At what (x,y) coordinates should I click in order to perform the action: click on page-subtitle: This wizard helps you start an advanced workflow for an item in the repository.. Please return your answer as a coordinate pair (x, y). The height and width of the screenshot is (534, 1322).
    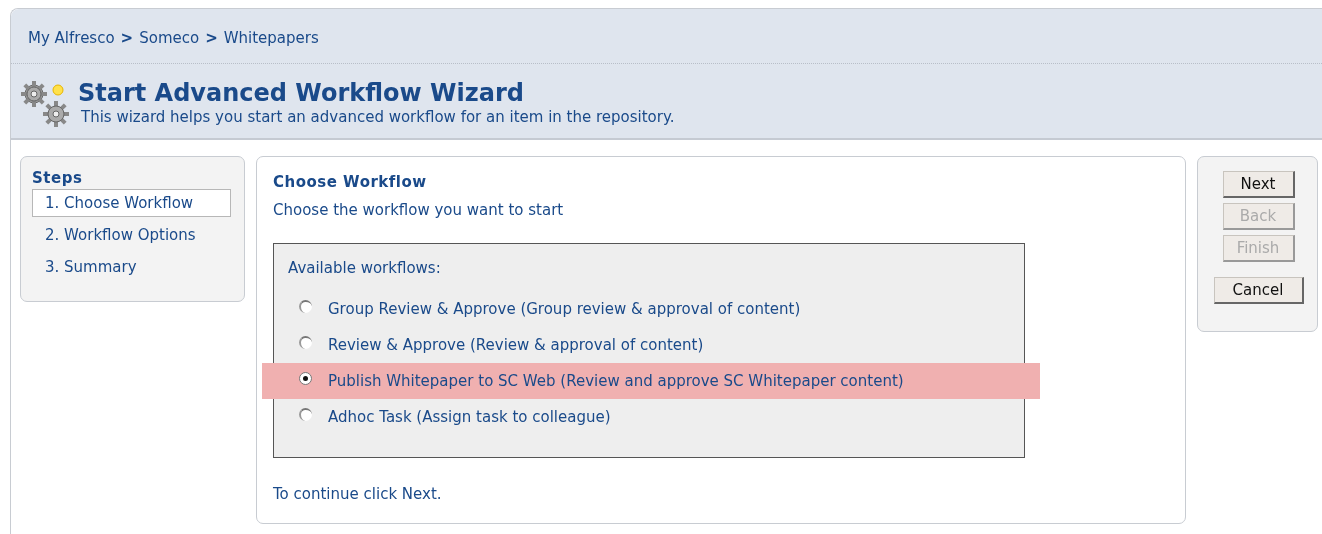
    Looking at the image, I should click on (378, 117).